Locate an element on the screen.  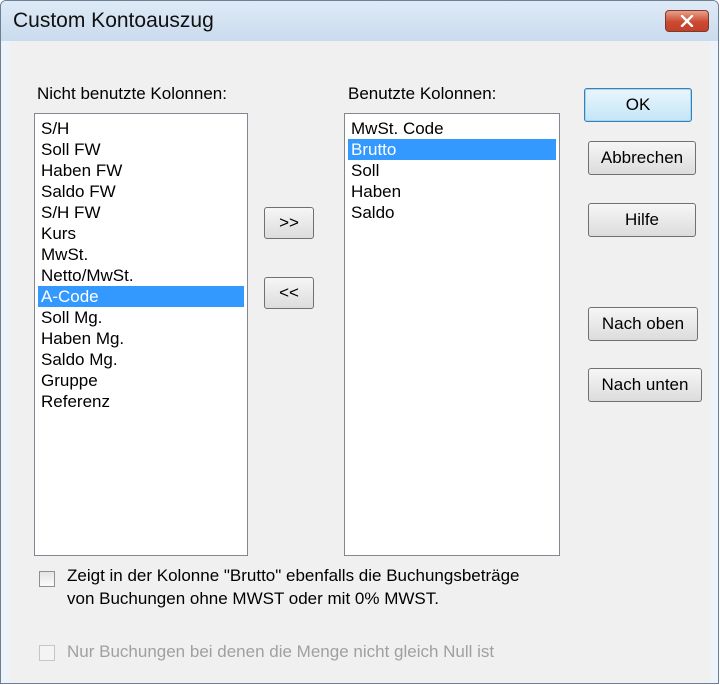
close-button is located at coordinates (687, 21).